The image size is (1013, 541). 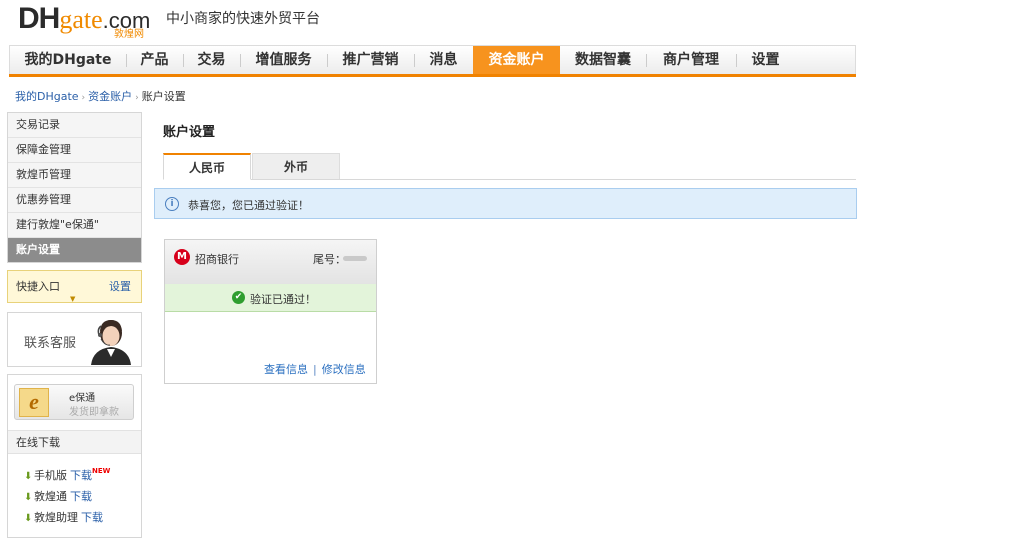 What do you see at coordinates (691, 60) in the screenshot?
I see `nav-merchant-mgmt: 商户管理` at bounding box center [691, 60].